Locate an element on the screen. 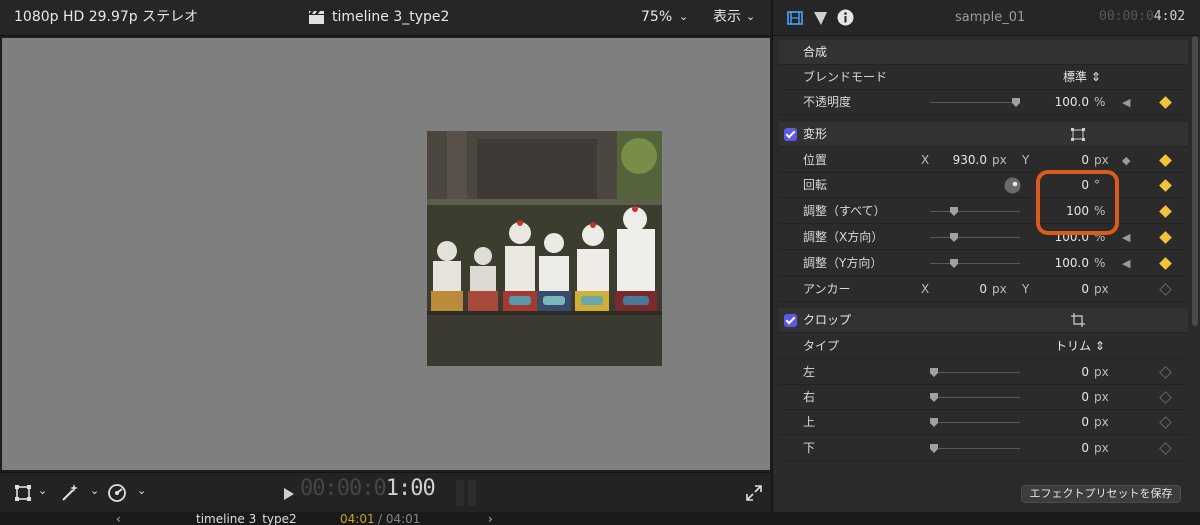  timeline-name: timeline 3_type2 is located at coordinates (246, 519).